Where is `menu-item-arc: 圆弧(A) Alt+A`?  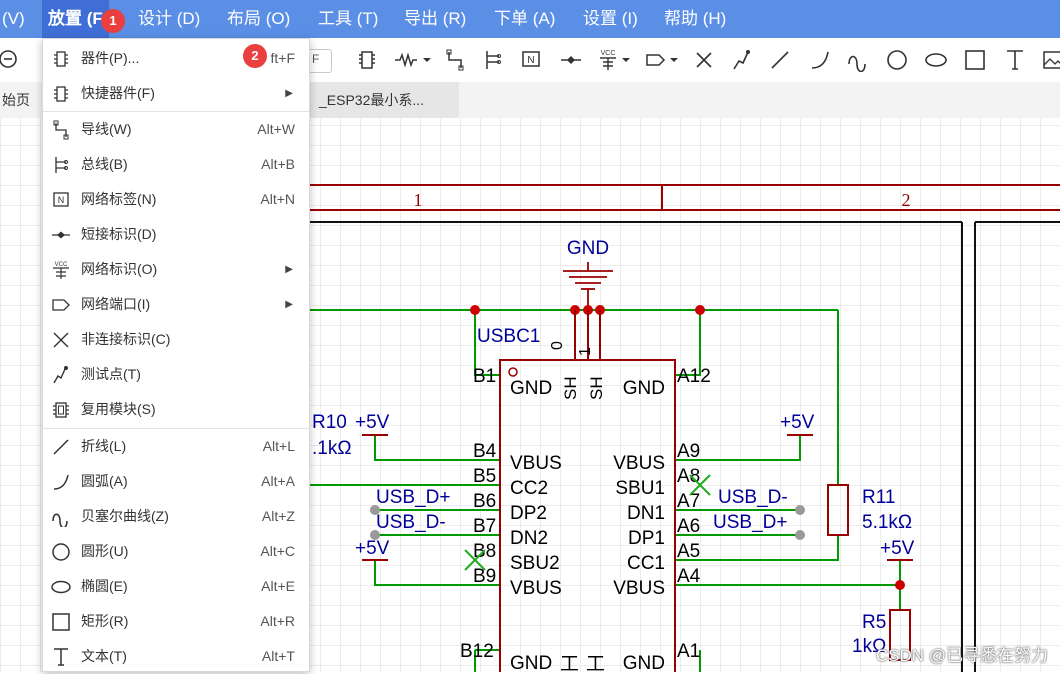
menu-item-arc: 圆弧(A) Alt+A is located at coordinates (176, 481).